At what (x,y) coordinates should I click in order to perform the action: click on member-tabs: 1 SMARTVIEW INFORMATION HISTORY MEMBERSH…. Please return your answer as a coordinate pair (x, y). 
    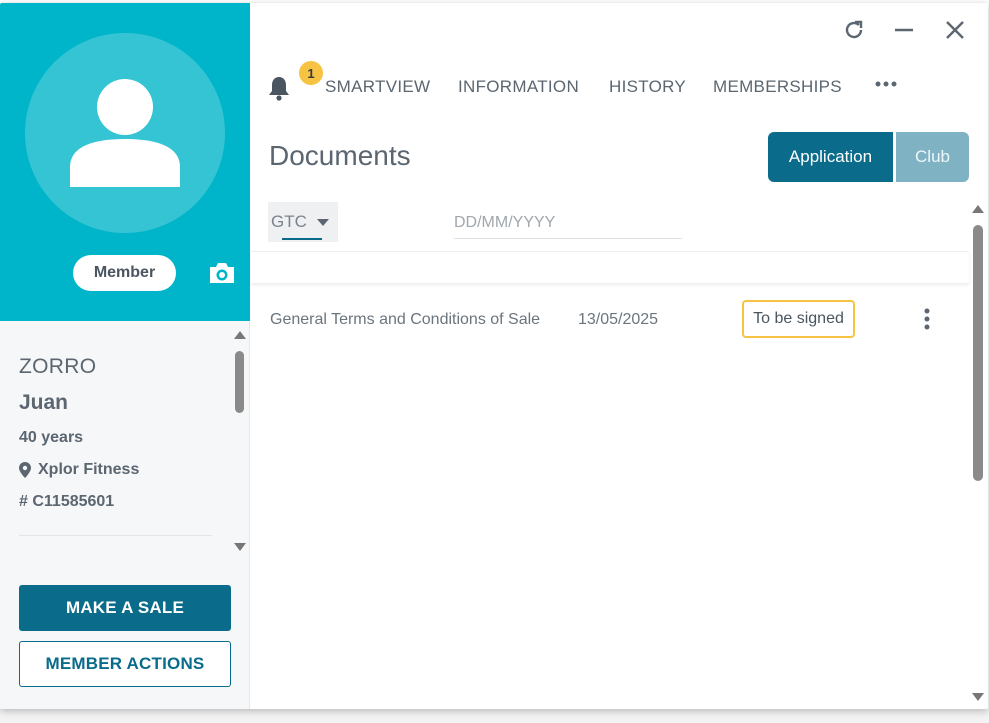
    Looking at the image, I should click on (601, 83).